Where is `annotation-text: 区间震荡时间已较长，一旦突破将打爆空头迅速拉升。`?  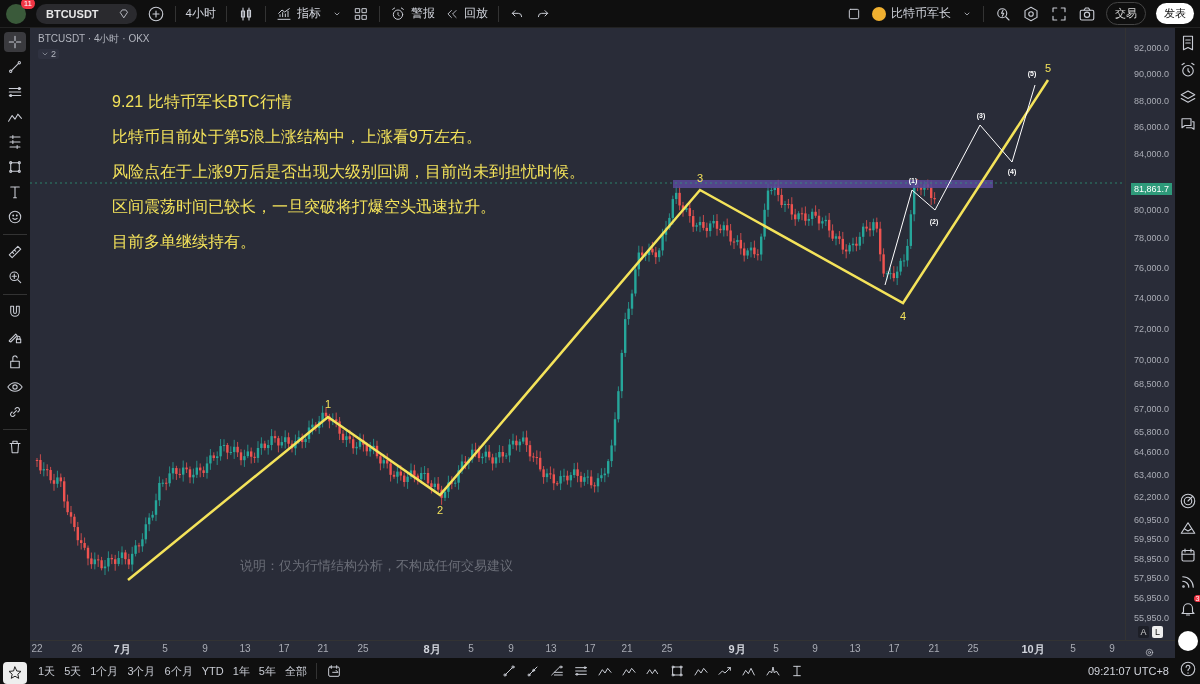 annotation-text: 区间震荡时间已较长，一旦突破将打爆空头迅速拉升。 is located at coordinates (304, 207).